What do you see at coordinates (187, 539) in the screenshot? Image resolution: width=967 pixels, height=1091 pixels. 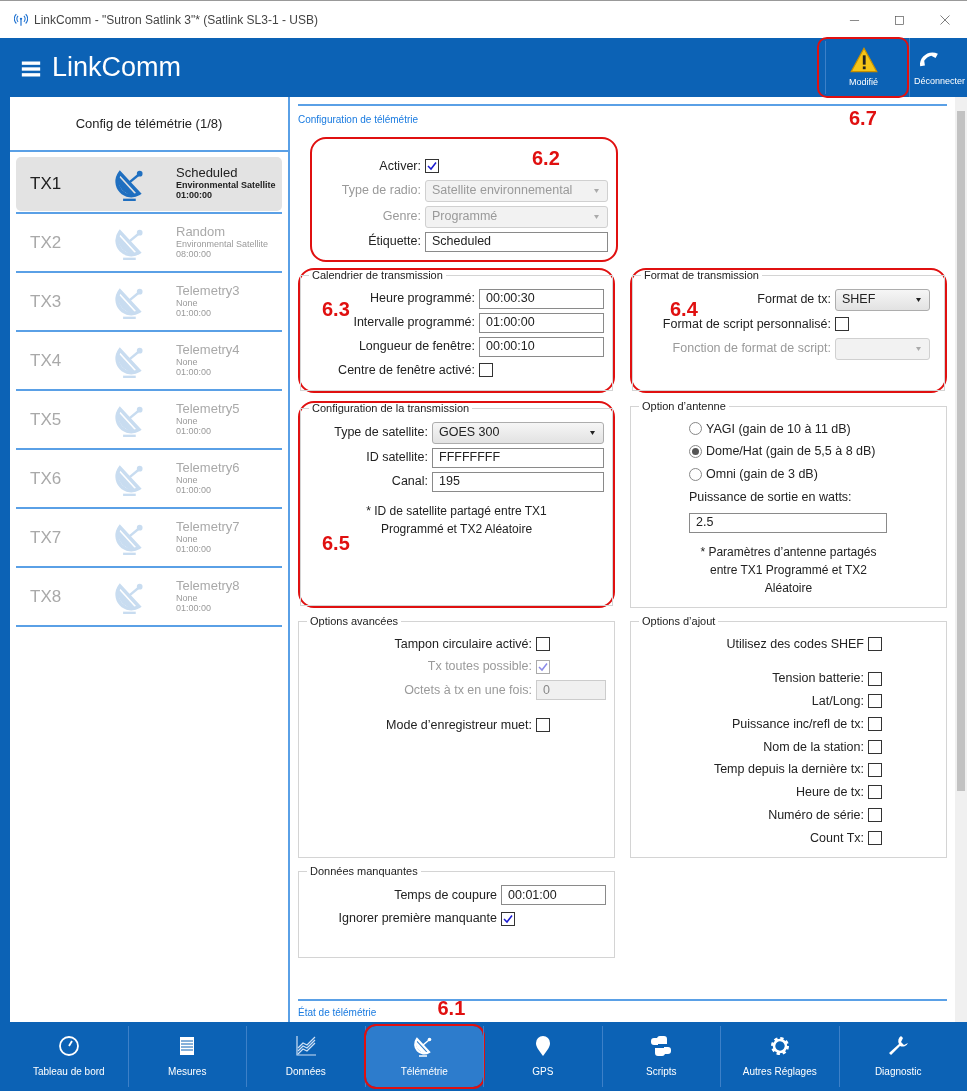 I see `item-type: None` at bounding box center [187, 539].